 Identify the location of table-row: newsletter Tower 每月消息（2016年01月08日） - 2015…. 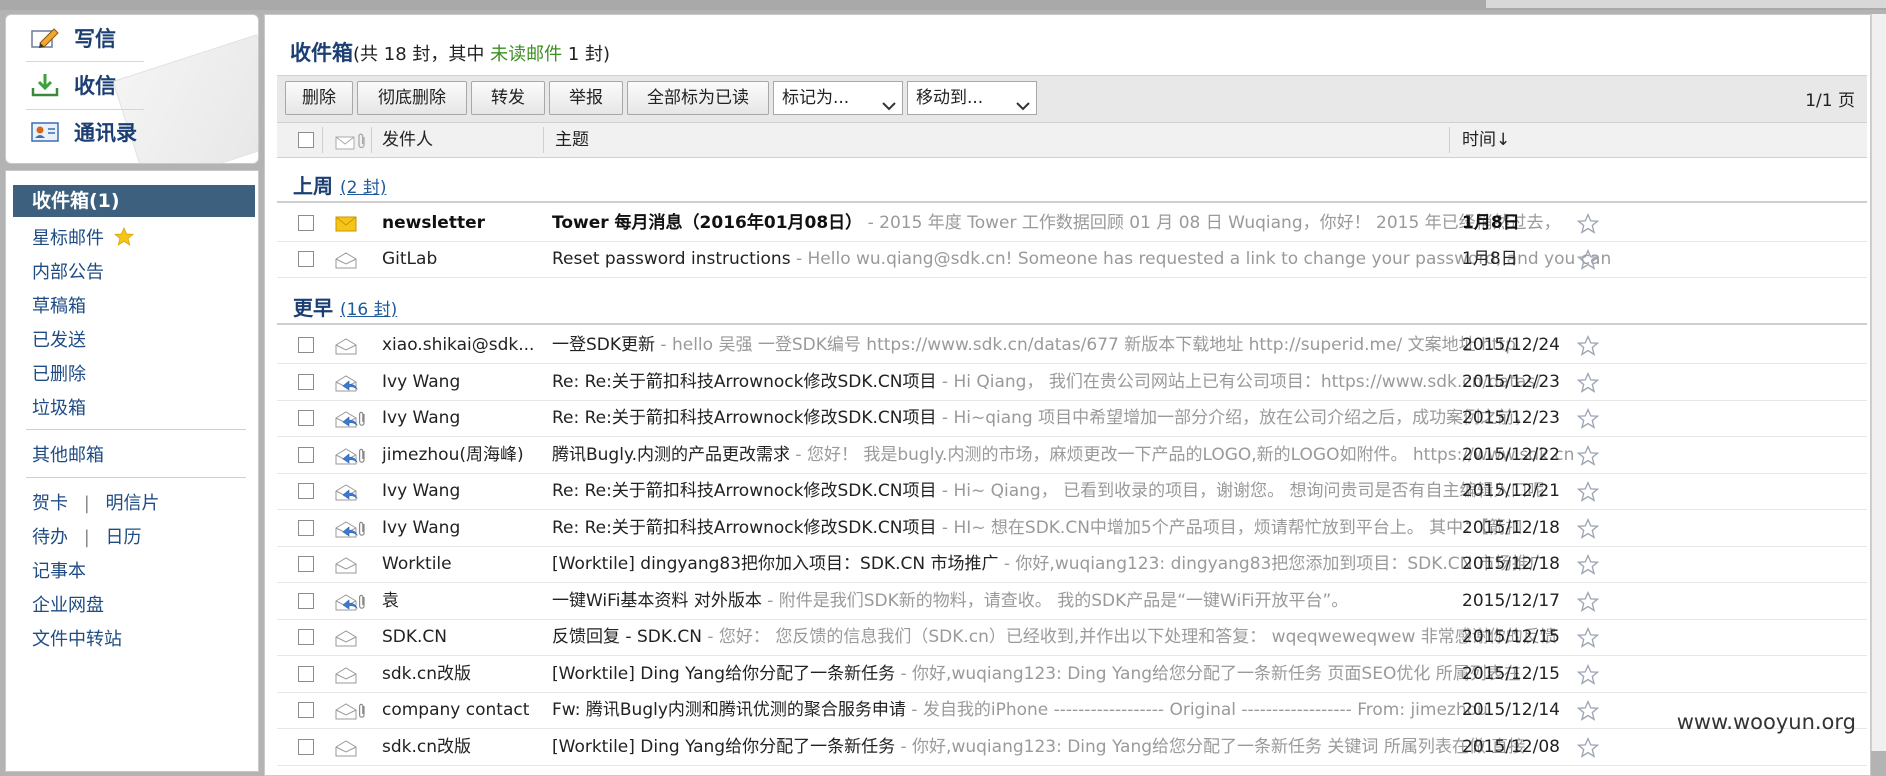
(1072, 223).